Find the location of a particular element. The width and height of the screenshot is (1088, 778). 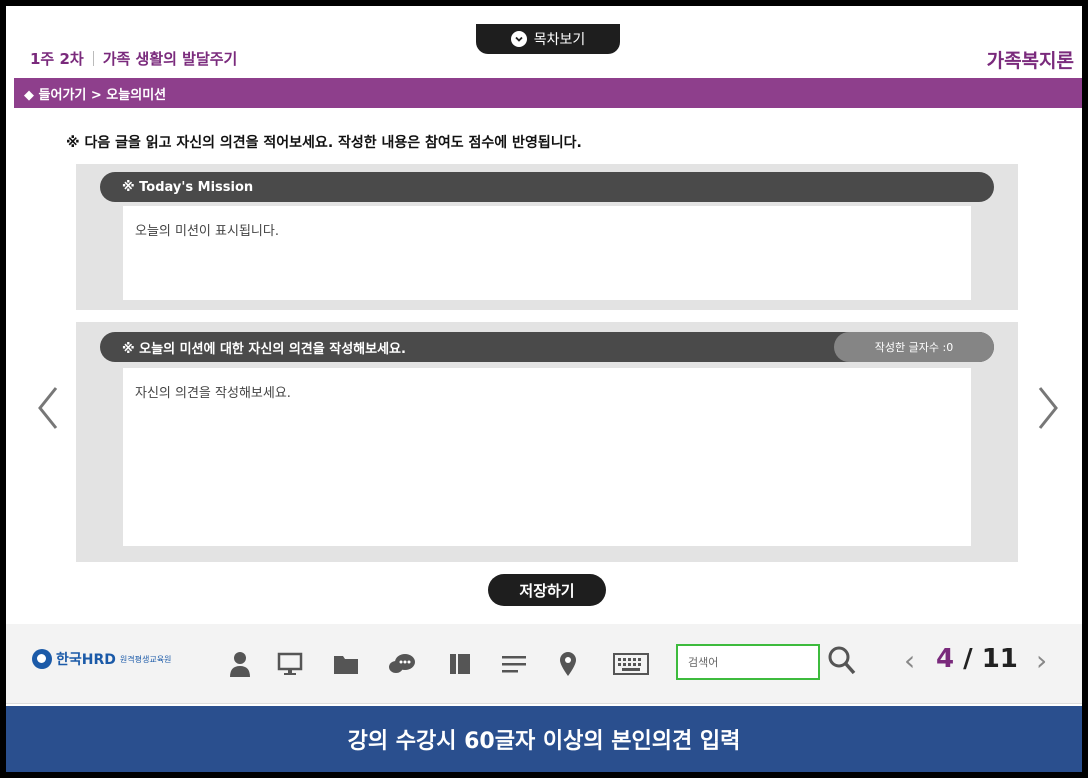

menu-lines-icon is located at coordinates (514, 664).